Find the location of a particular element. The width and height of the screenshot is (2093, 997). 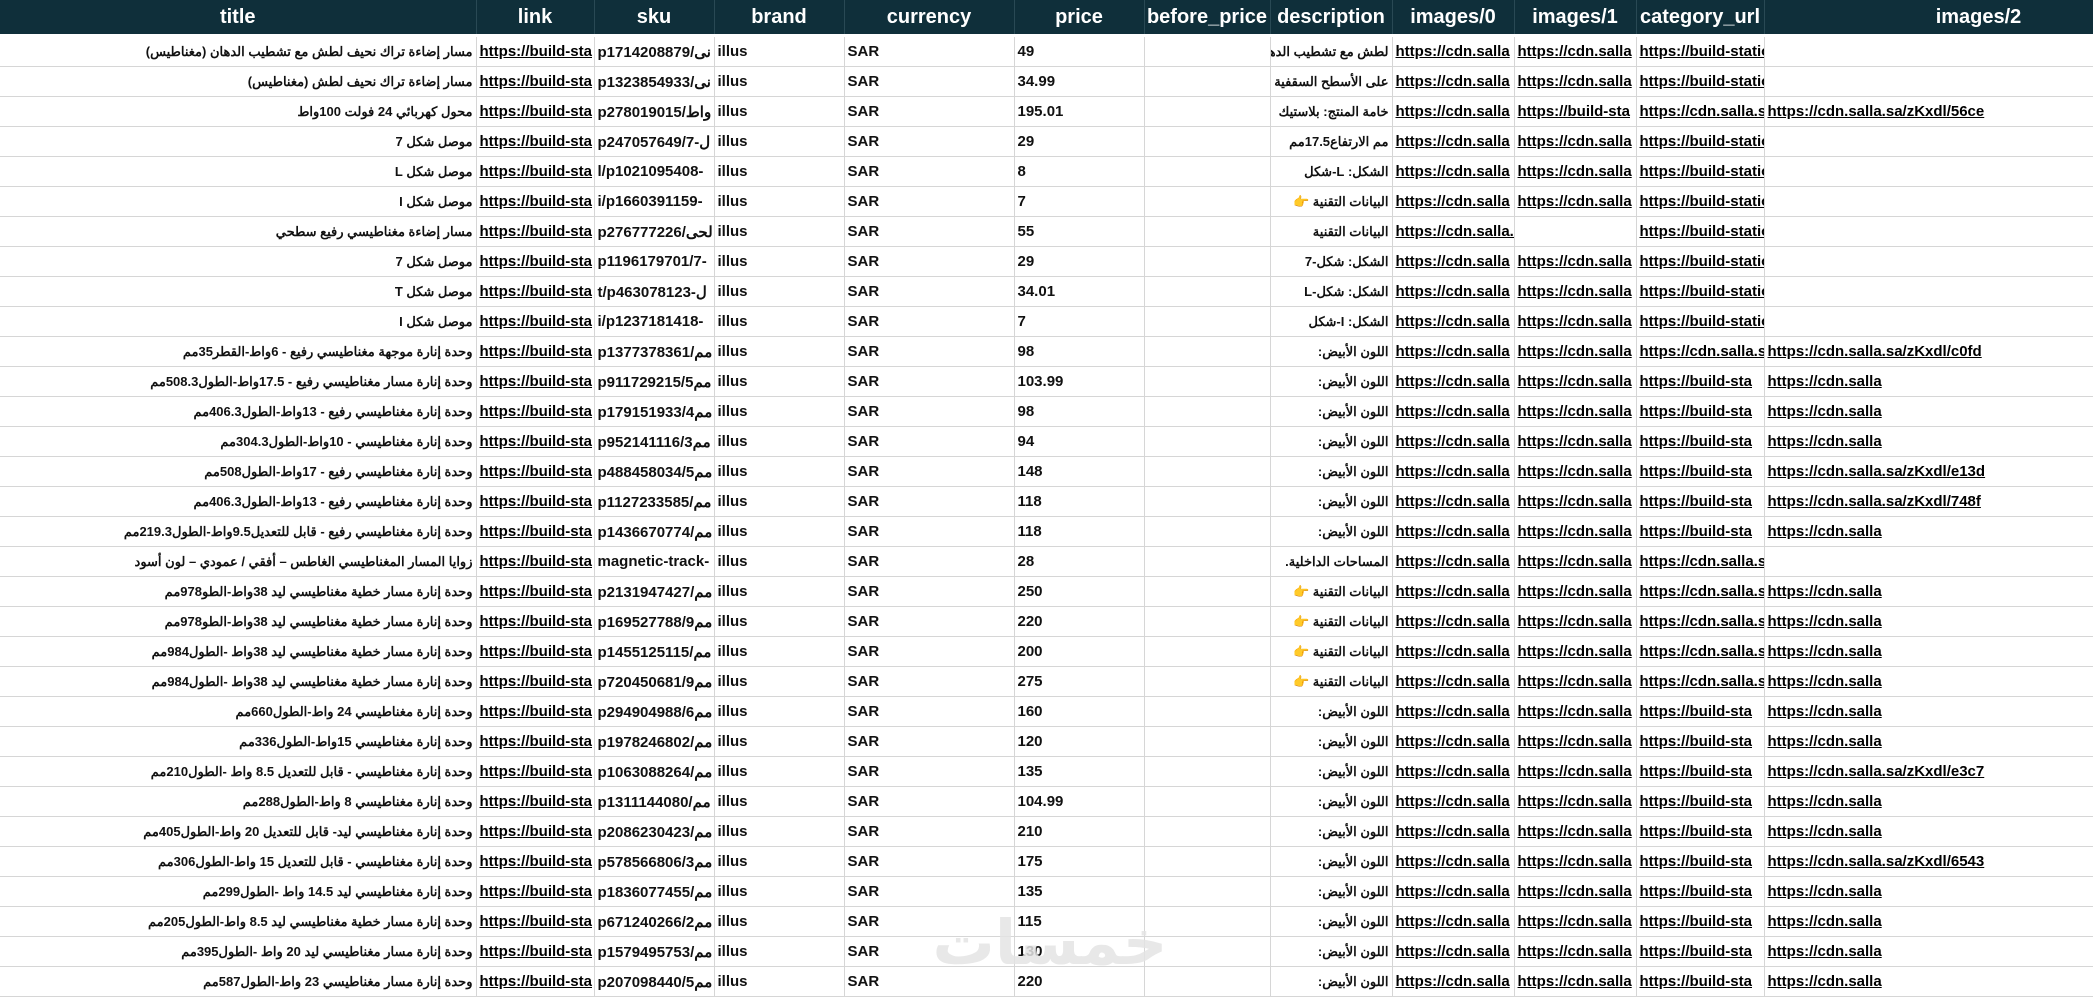

cell-description: مم الارتفاع17.5مم is located at coordinates (1331, 141).